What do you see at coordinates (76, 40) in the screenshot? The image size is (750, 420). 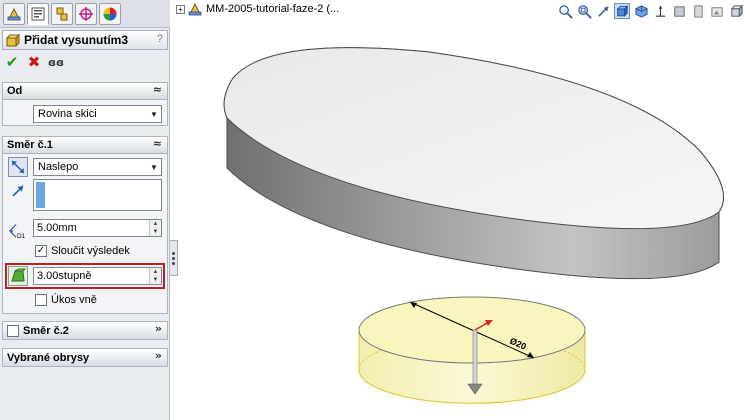 I see `feature-title: Přidat vysunutím3` at bounding box center [76, 40].